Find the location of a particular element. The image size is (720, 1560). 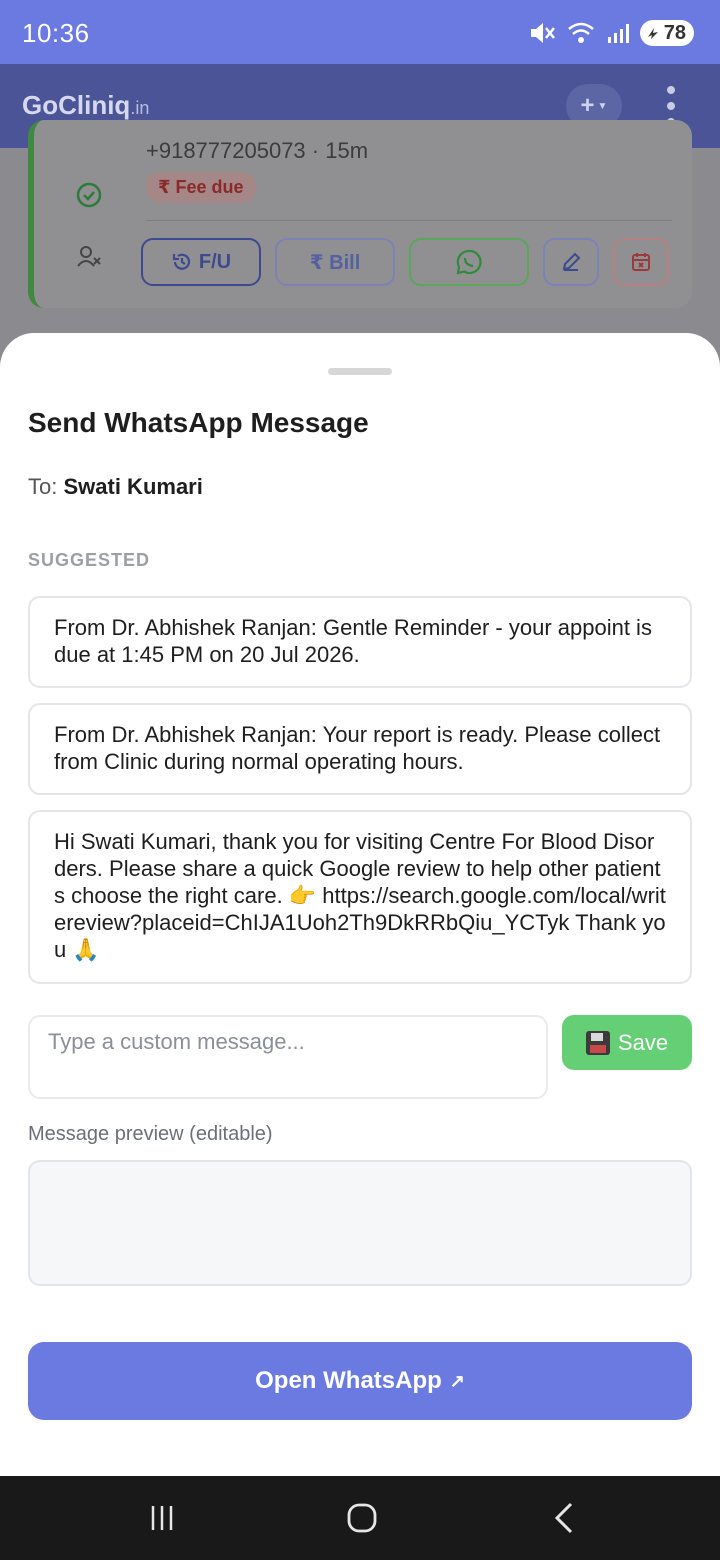

back-button is located at coordinates (564, 1518).